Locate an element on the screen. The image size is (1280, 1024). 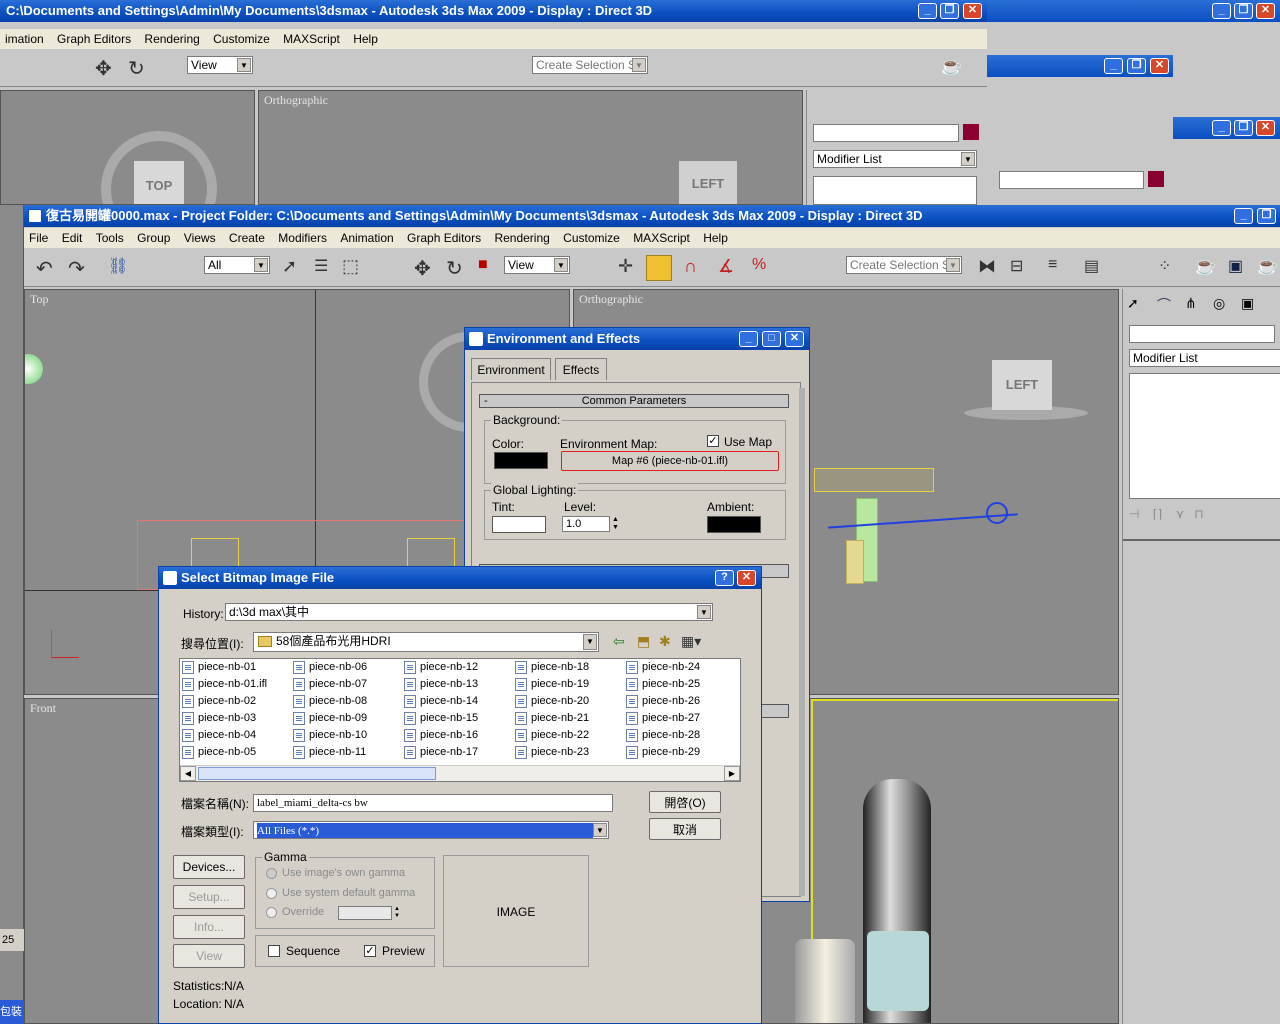
file-list-item: piece-nb-06 is located at coordinates (329, 667).